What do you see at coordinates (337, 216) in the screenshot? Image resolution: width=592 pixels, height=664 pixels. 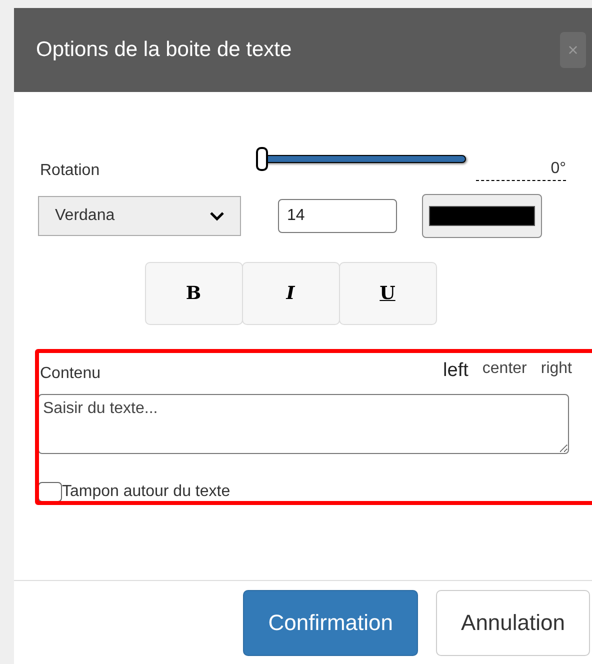 I see `font-size-field: 14` at bounding box center [337, 216].